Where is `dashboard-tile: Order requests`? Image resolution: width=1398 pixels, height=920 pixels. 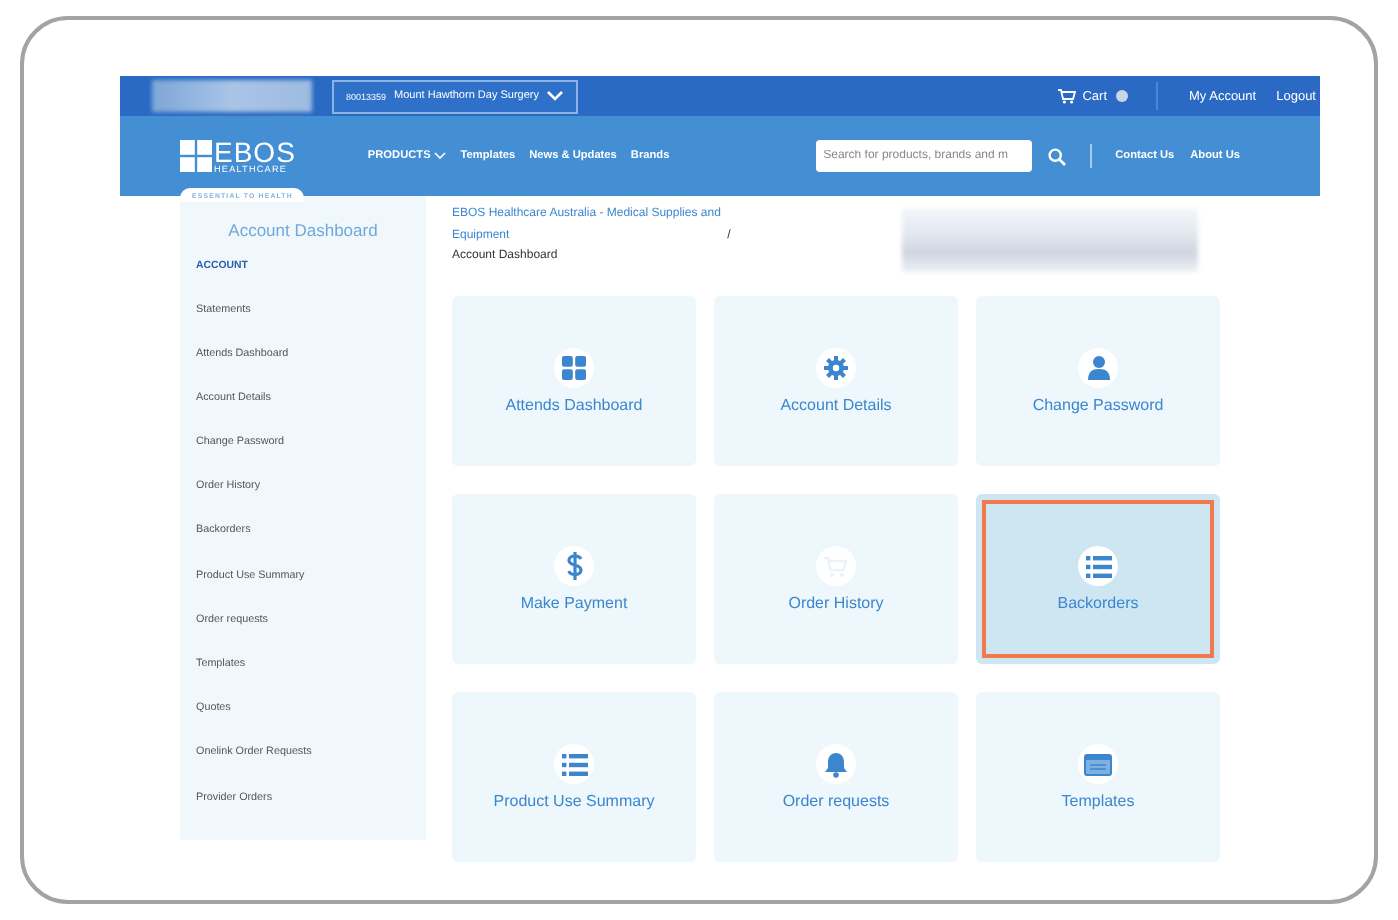
dashboard-tile: Order requests is located at coordinates (836, 777).